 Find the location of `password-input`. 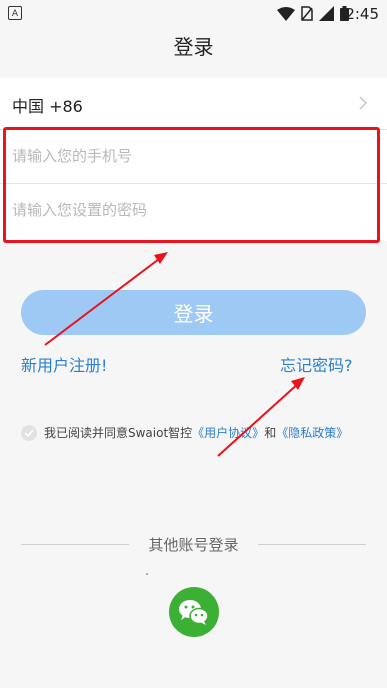

password-input is located at coordinates (176, 210).